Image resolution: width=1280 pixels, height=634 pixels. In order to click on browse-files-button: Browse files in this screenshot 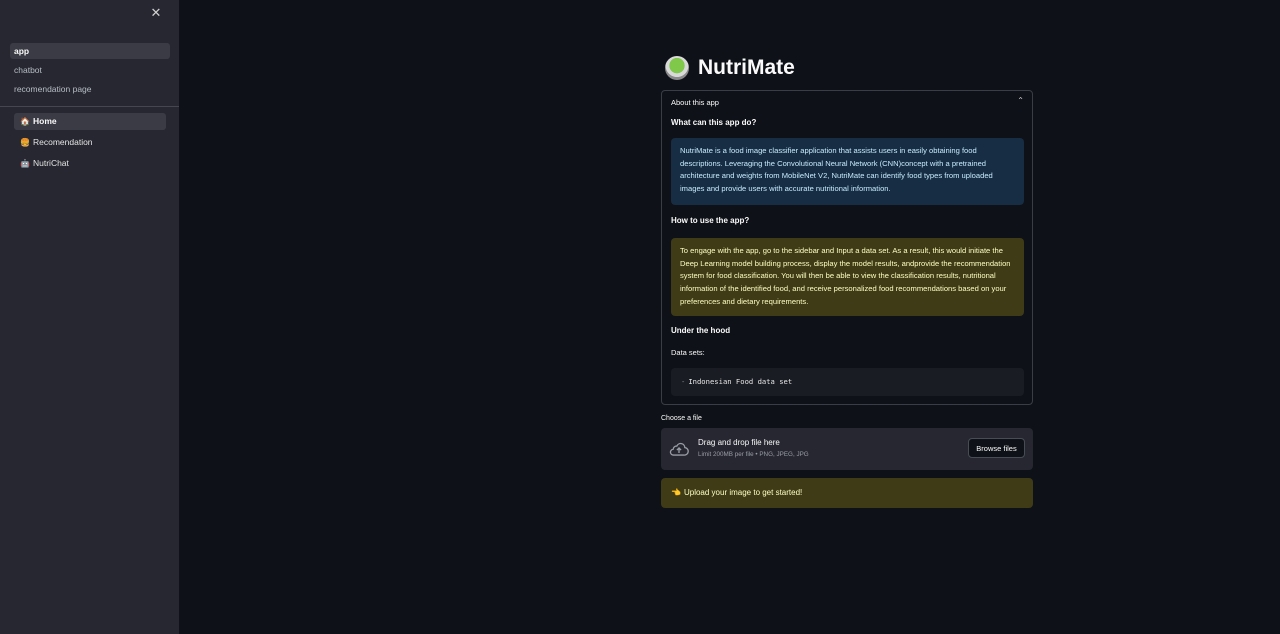, I will do `click(996, 448)`.